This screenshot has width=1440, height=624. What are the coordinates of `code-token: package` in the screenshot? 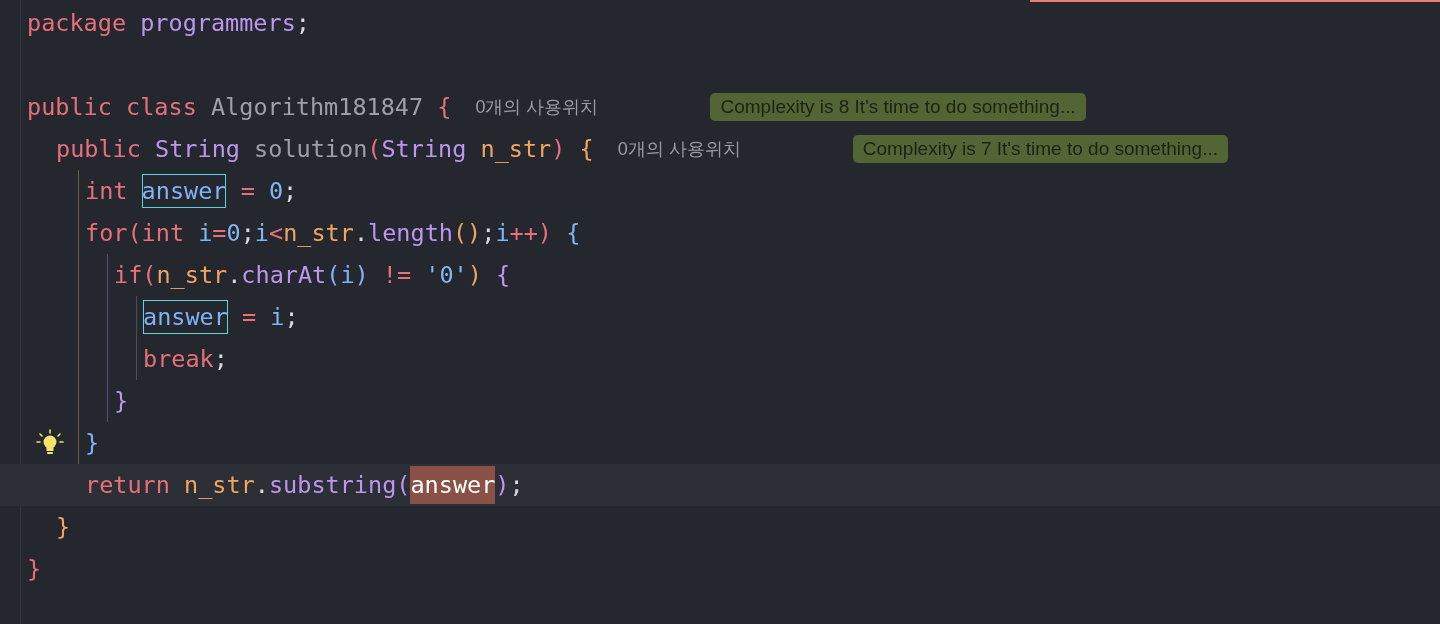 It's located at (77, 23).